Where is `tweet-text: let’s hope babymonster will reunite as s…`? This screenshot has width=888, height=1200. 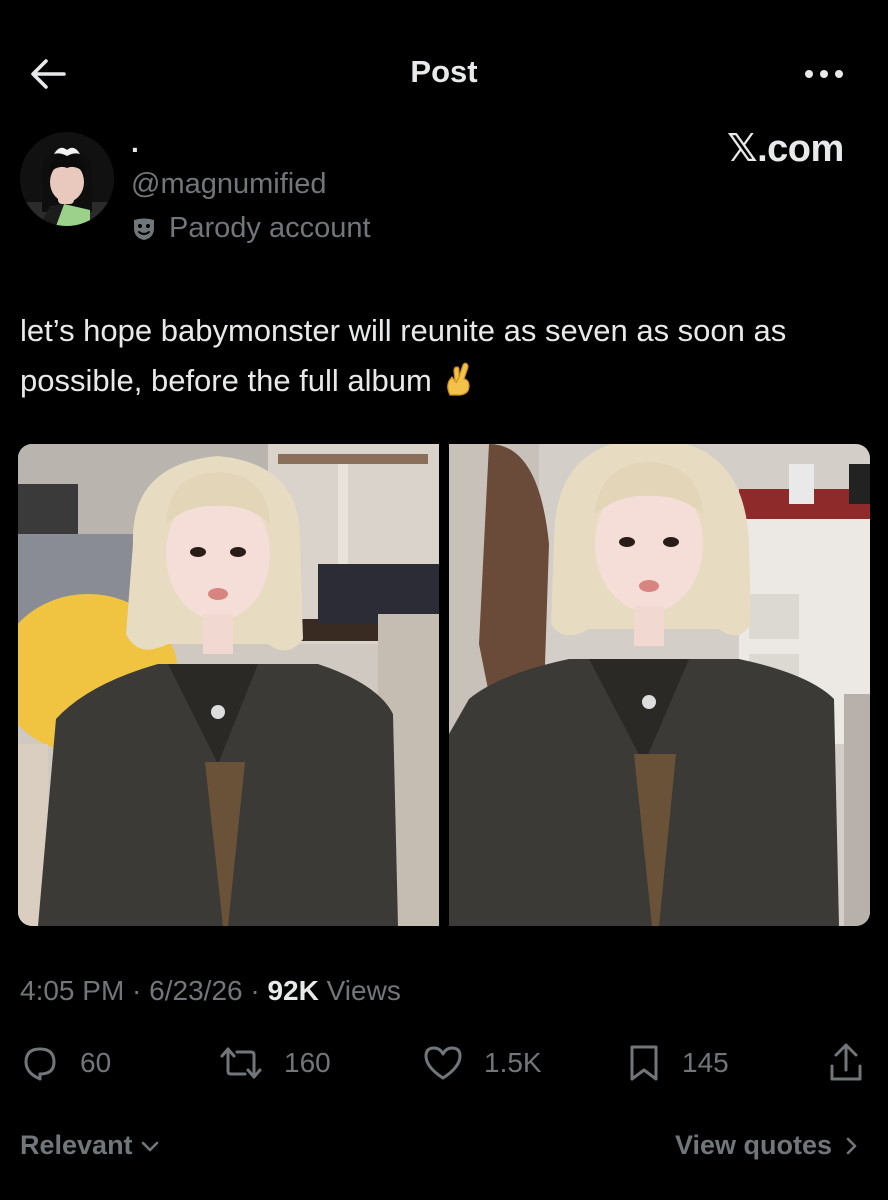
tweet-text: let’s hope babymonster will reunite as s… is located at coordinates (435, 356).